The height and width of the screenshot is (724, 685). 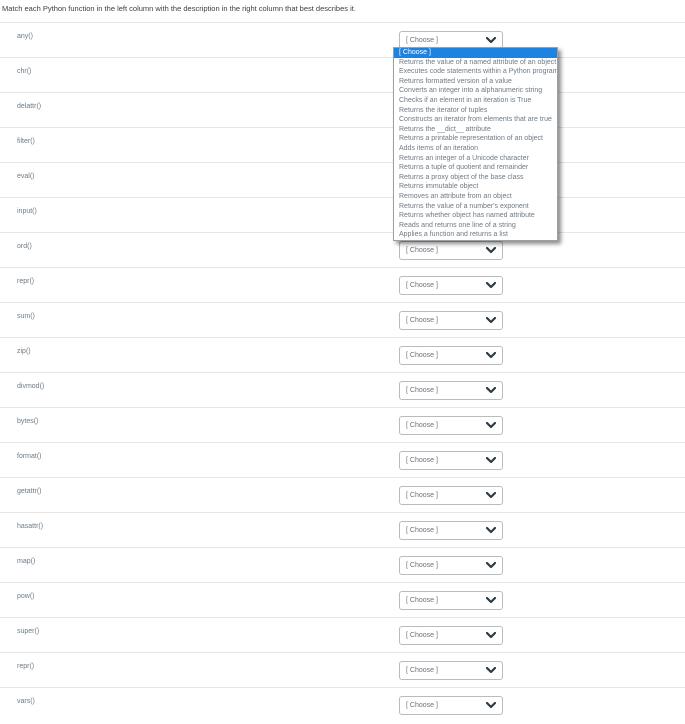 I want to click on dropdown-option: [ Choose ], so click(x=475, y=53).